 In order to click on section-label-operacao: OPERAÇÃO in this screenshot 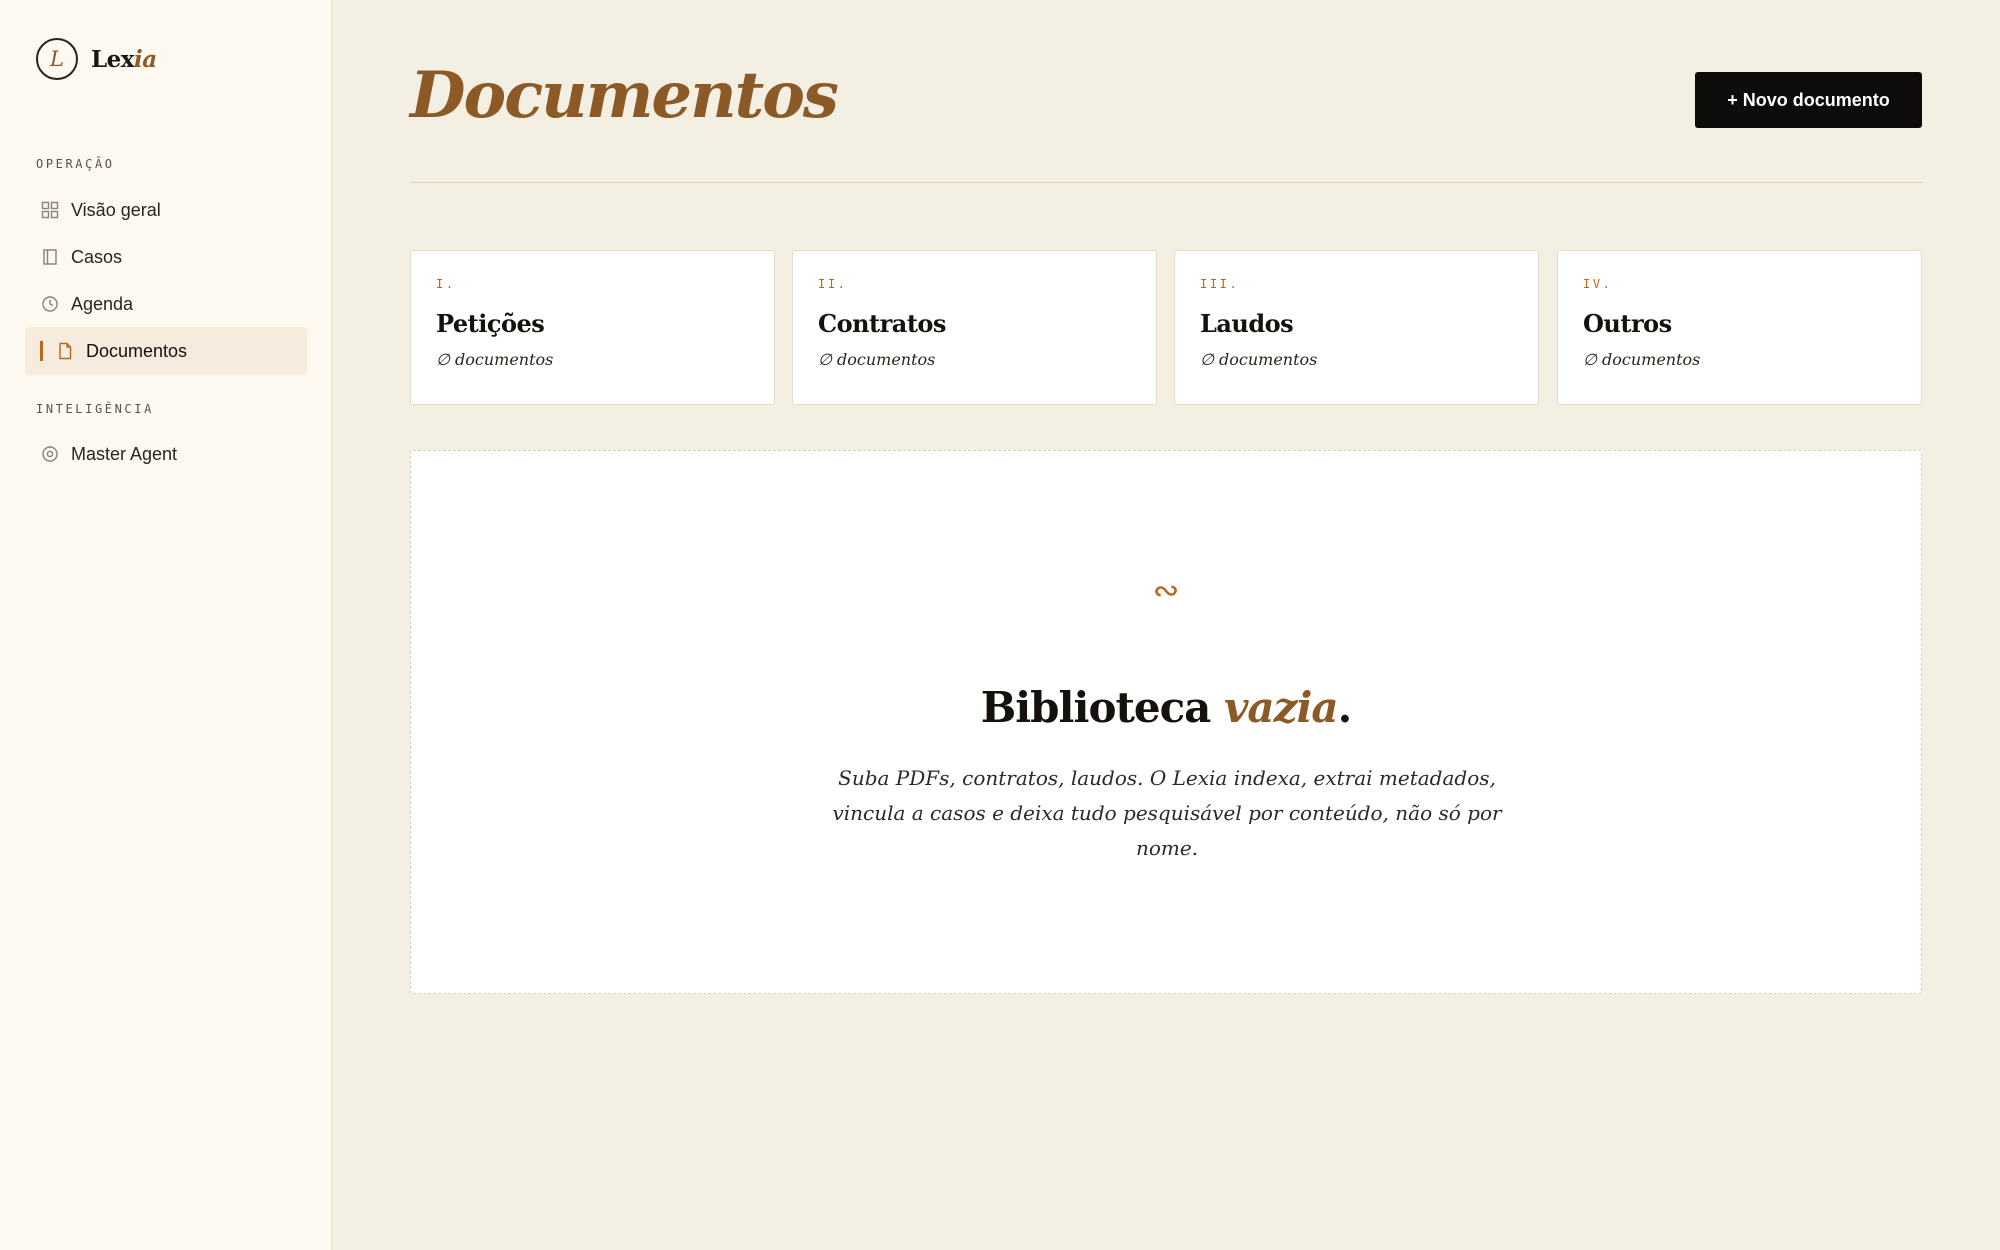, I will do `click(75, 164)`.